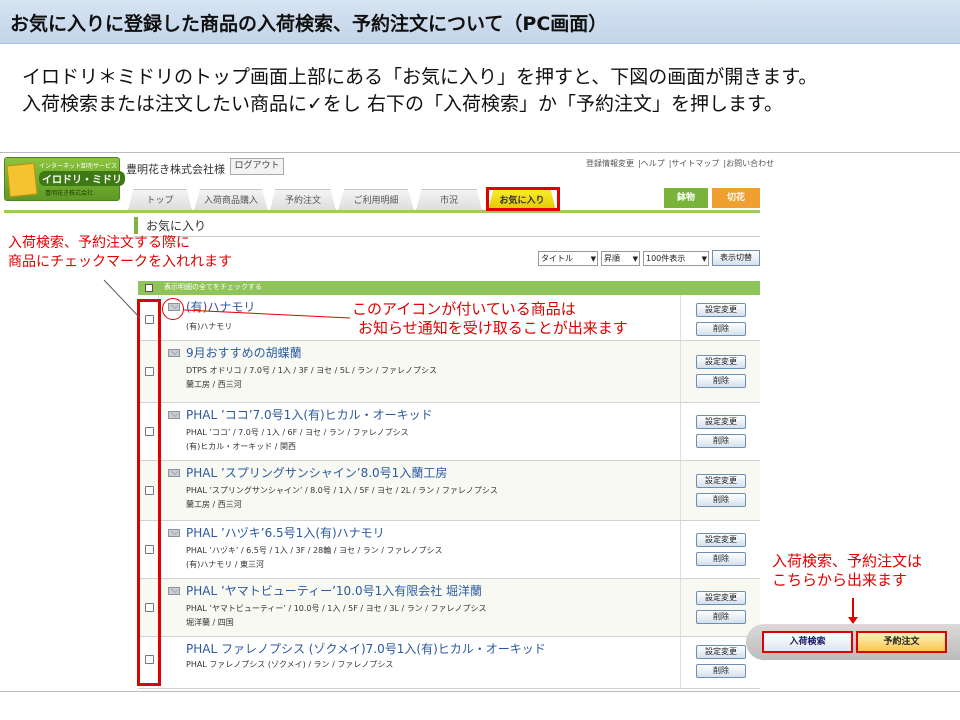 The height and width of the screenshot is (720, 960). What do you see at coordinates (901, 642) in the screenshot?
I see `reserve-order-button: 予約注文` at bounding box center [901, 642].